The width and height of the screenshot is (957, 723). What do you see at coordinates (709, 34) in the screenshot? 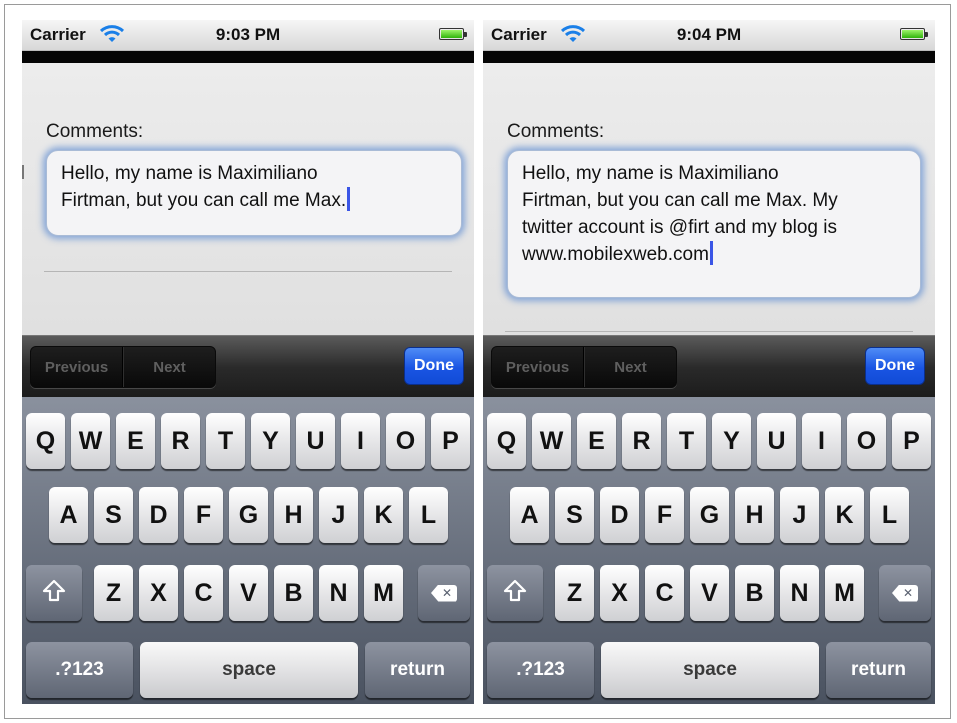
I see `clock-time: 9:04 PM` at bounding box center [709, 34].